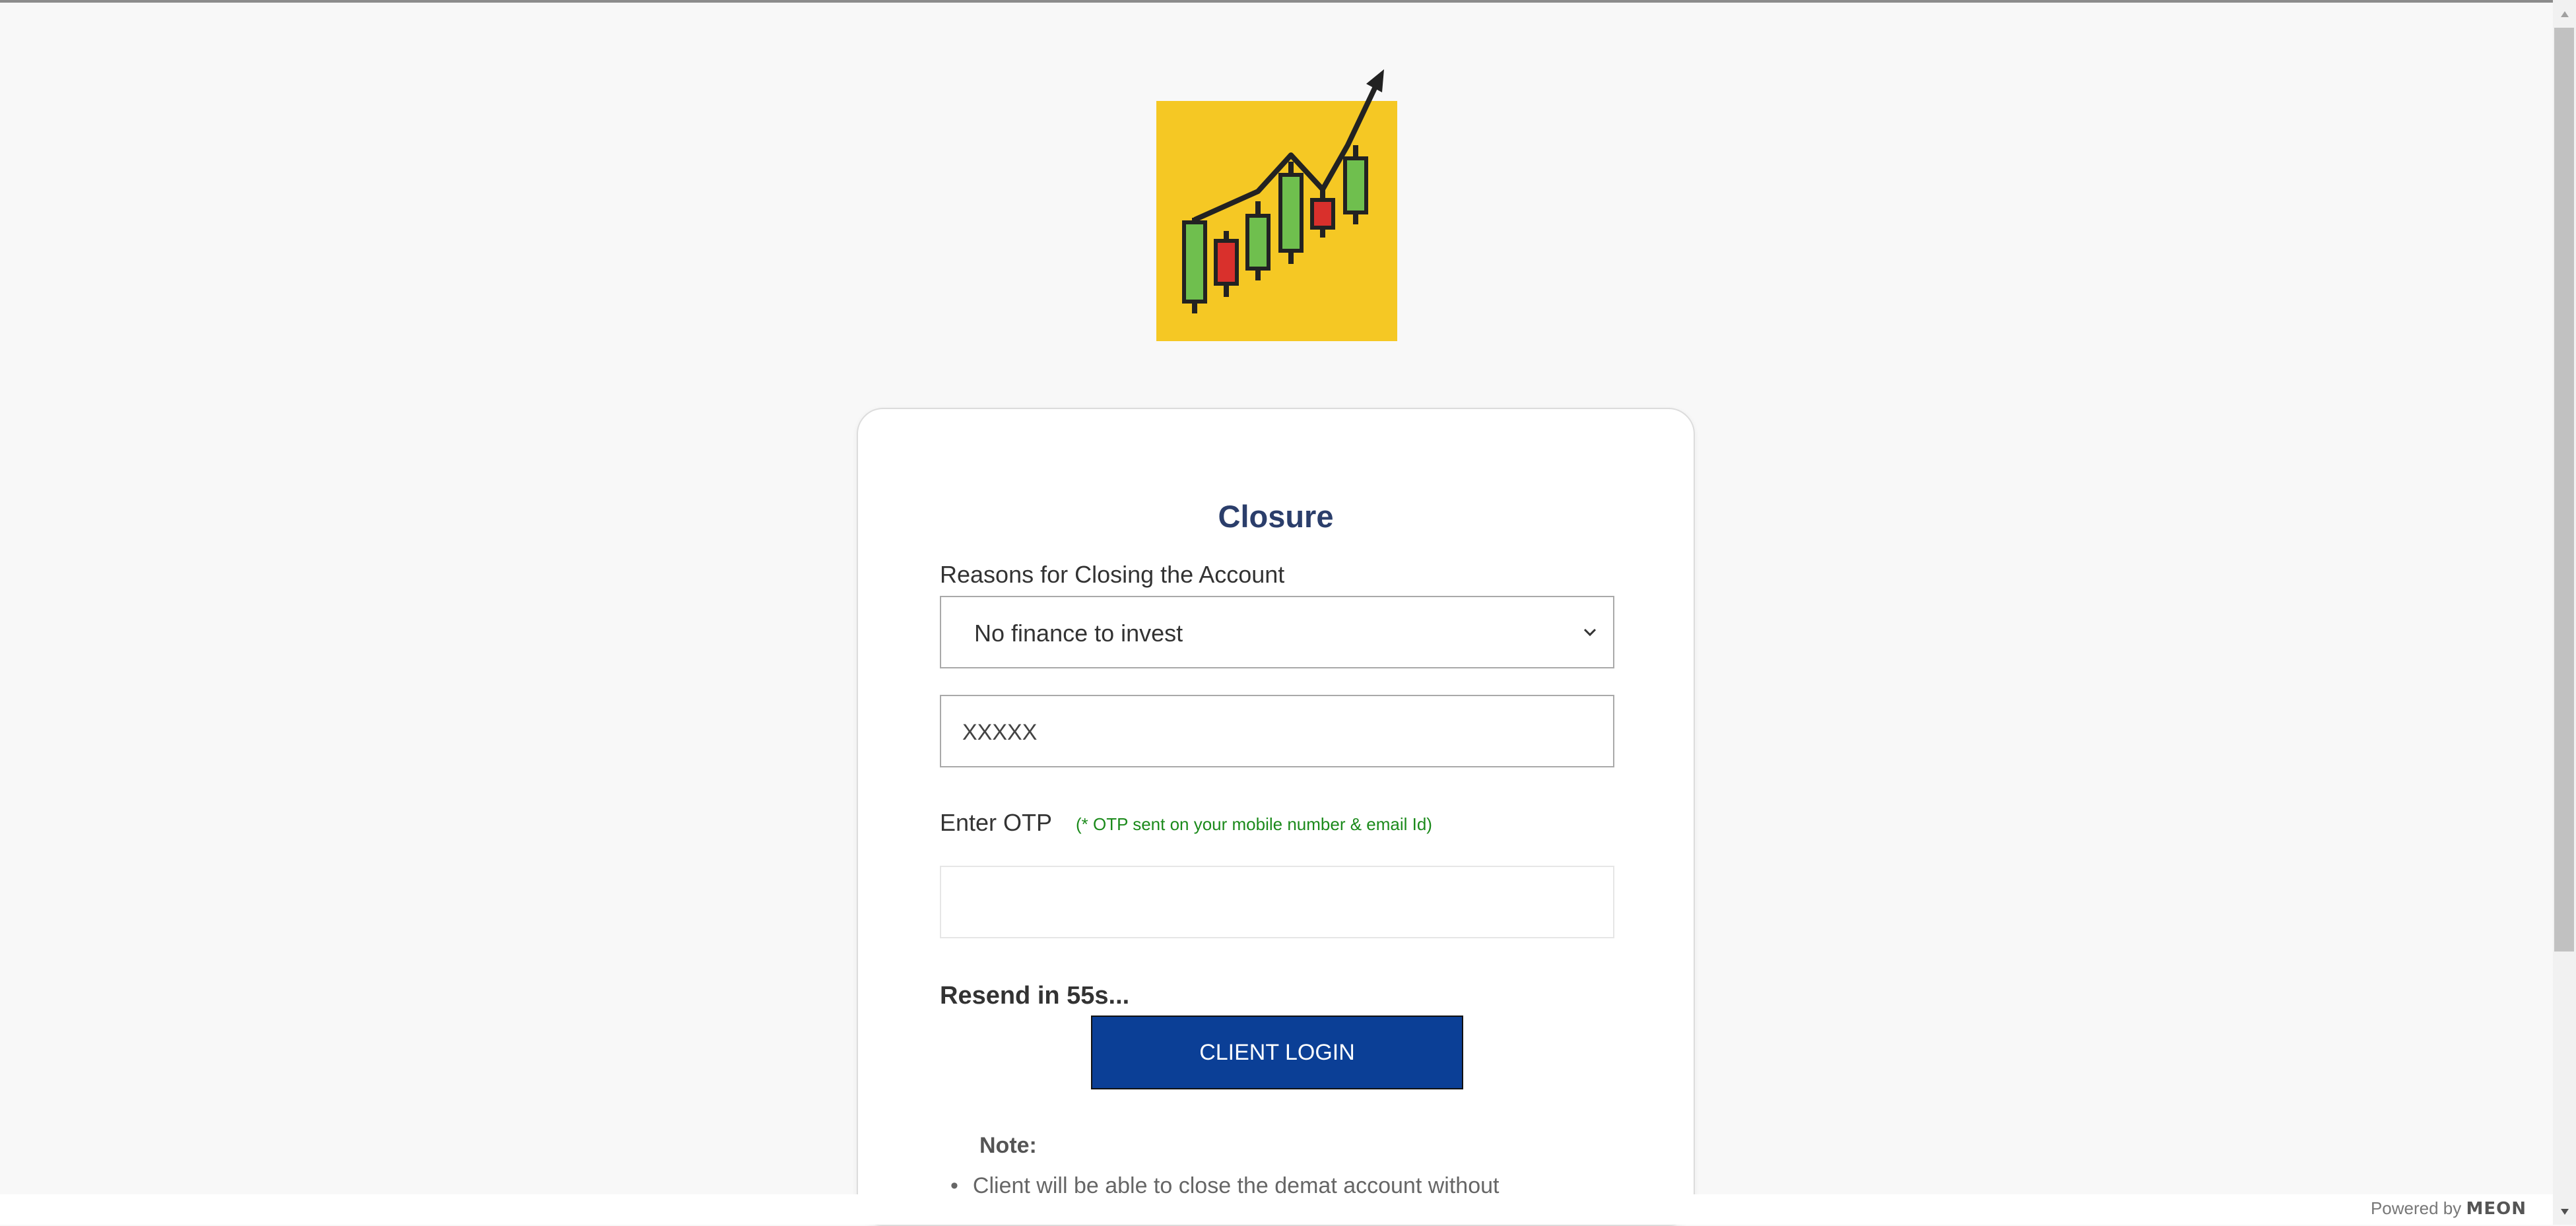  What do you see at coordinates (1277, 632) in the screenshot?
I see `reason-select: No finance to invest` at bounding box center [1277, 632].